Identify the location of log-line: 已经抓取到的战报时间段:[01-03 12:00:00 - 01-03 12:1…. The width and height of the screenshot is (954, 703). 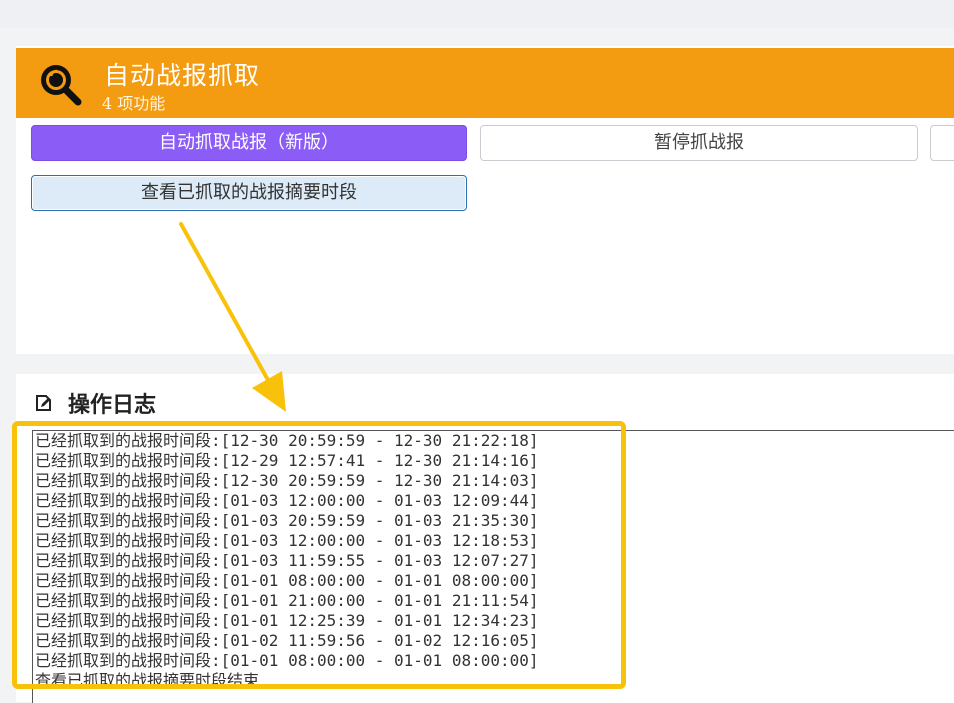
(287, 540).